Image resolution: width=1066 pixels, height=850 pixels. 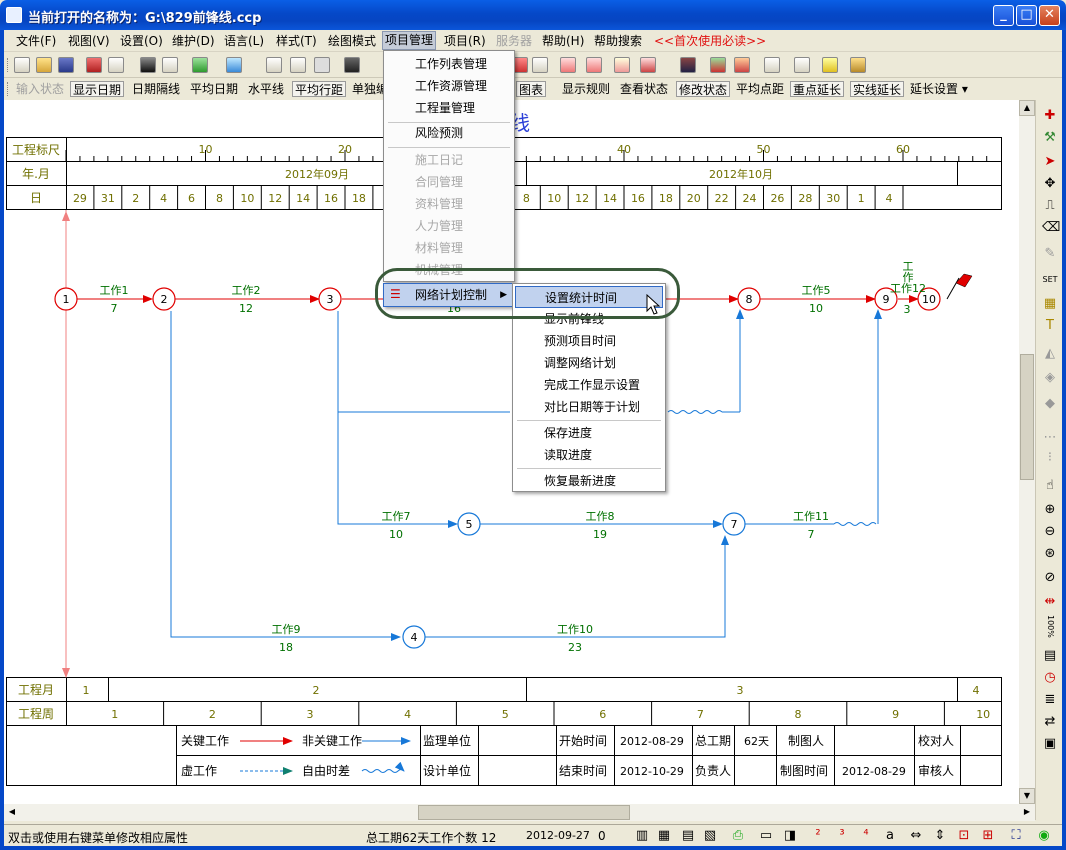 I want to click on zoom-100-icon: 100%, so click(x=1050, y=626).